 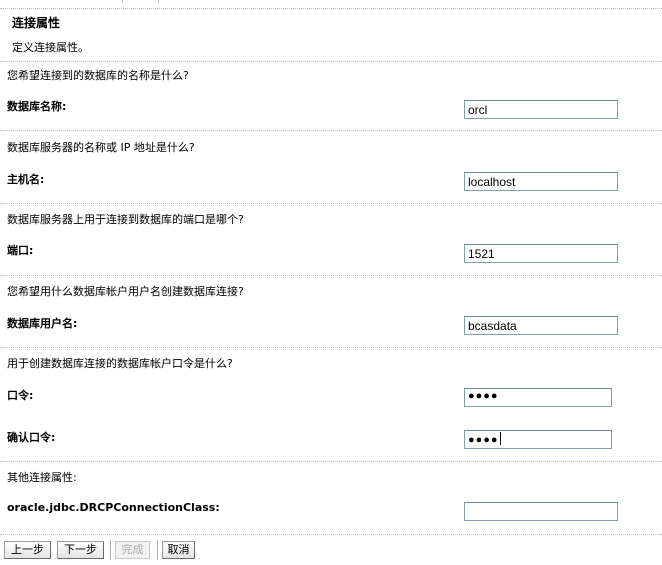 I want to click on label-username: 数据库用户名:, so click(x=42, y=323).